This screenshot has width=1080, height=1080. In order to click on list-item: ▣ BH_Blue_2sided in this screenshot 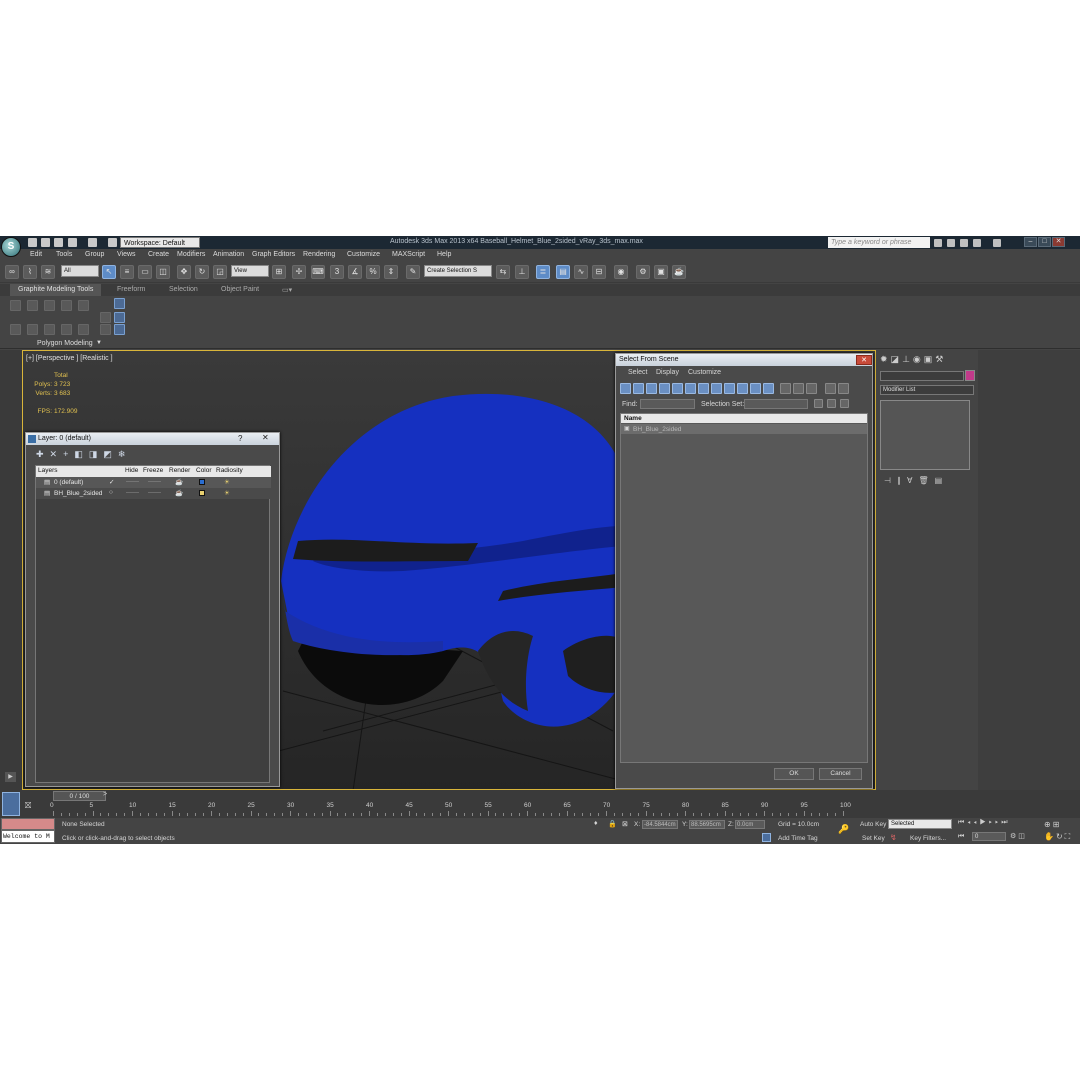, I will do `click(744, 429)`.